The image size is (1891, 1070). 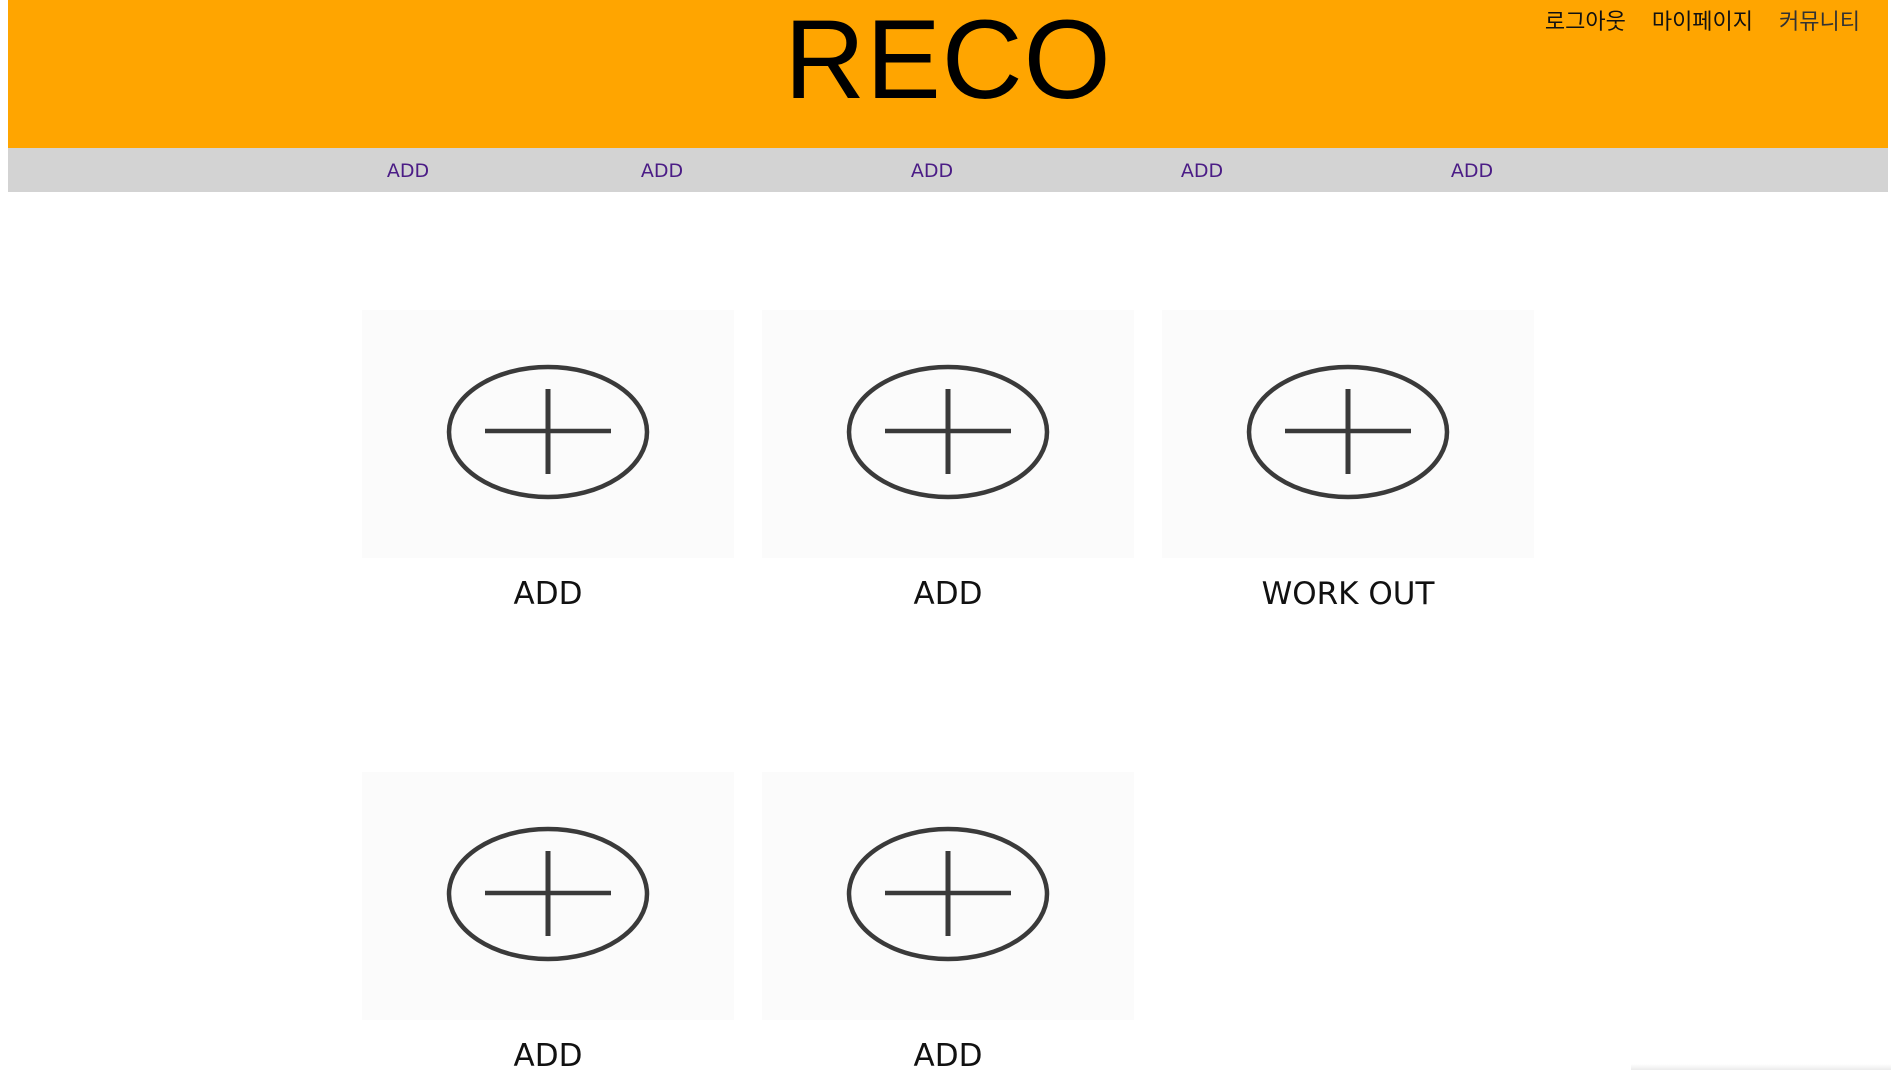 I want to click on nav-item-1: ADD, so click(x=408, y=170).